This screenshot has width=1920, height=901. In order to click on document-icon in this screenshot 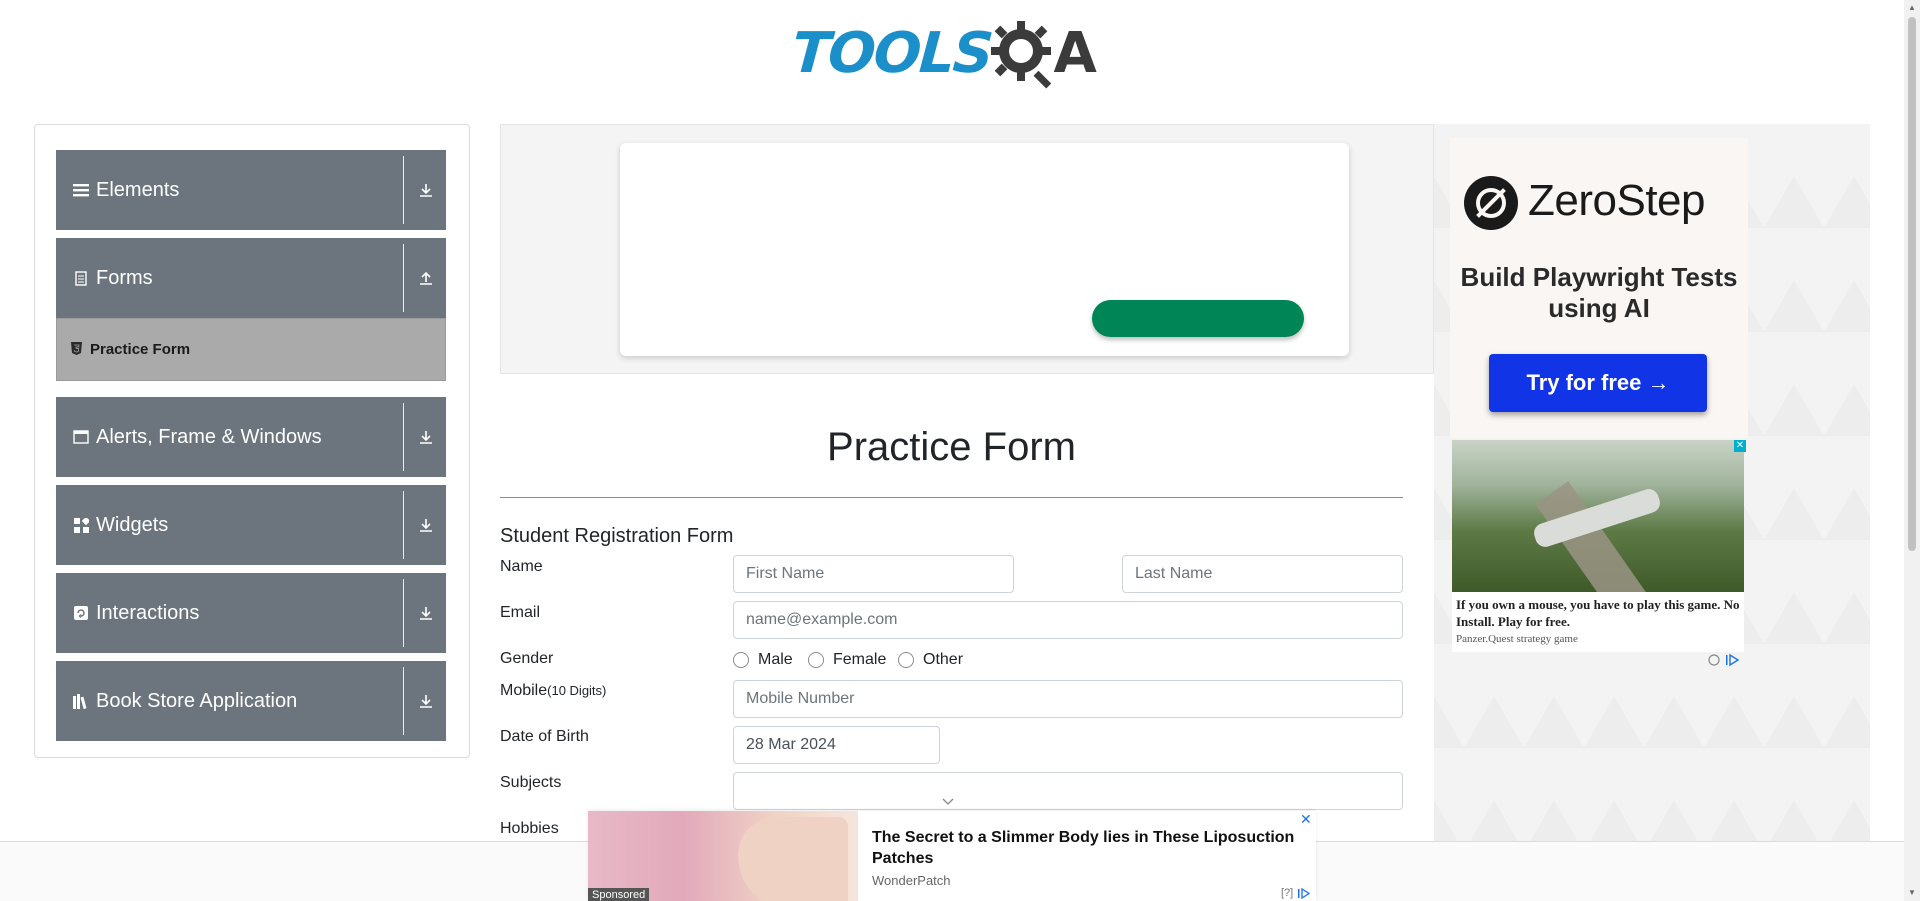, I will do `click(81, 278)`.